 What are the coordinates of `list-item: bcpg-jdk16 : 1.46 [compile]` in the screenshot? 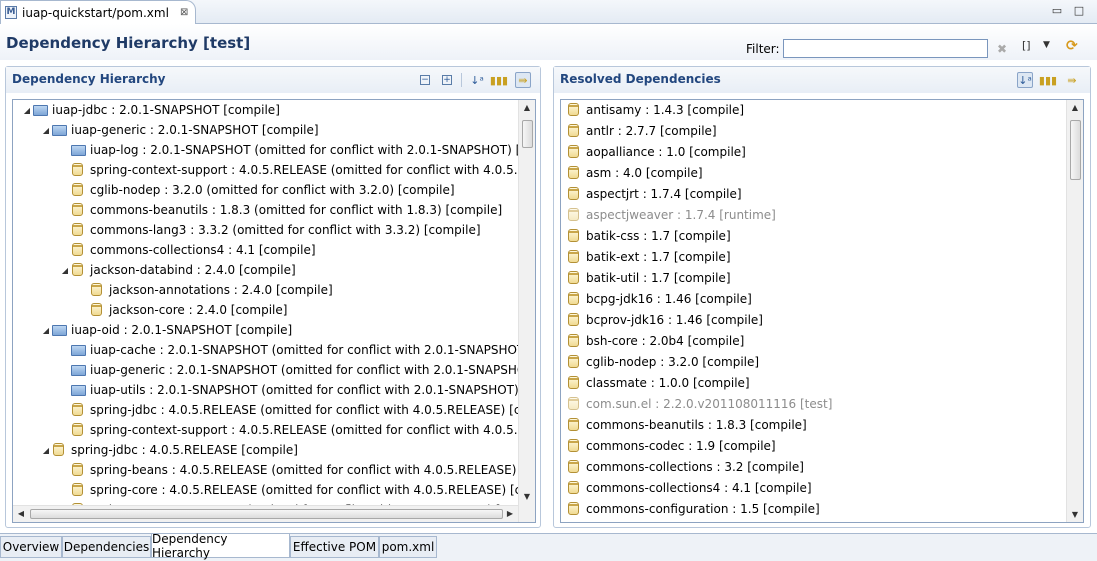 It's located at (659, 299).